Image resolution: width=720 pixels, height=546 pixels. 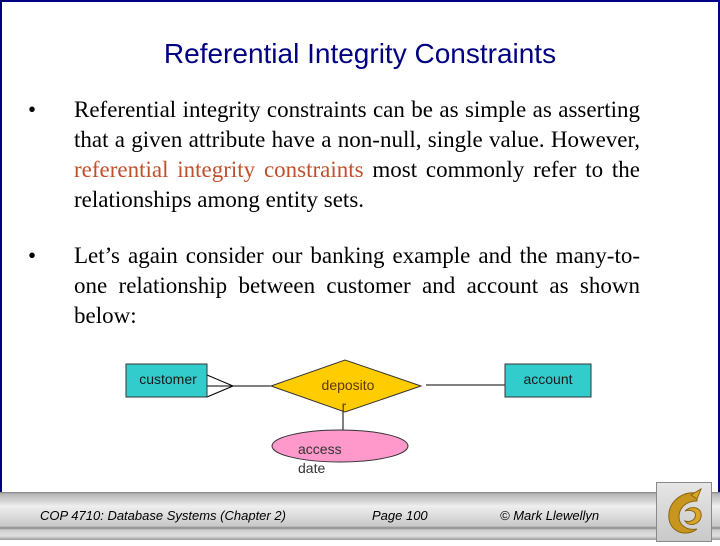 What do you see at coordinates (547, 379) in the screenshot?
I see `entity-account-label: account` at bounding box center [547, 379].